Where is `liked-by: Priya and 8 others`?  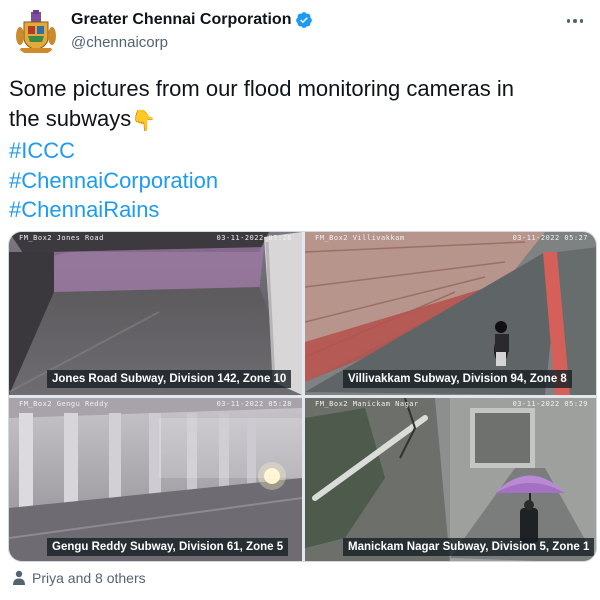
liked-by: Priya and 8 others is located at coordinates (79, 578).